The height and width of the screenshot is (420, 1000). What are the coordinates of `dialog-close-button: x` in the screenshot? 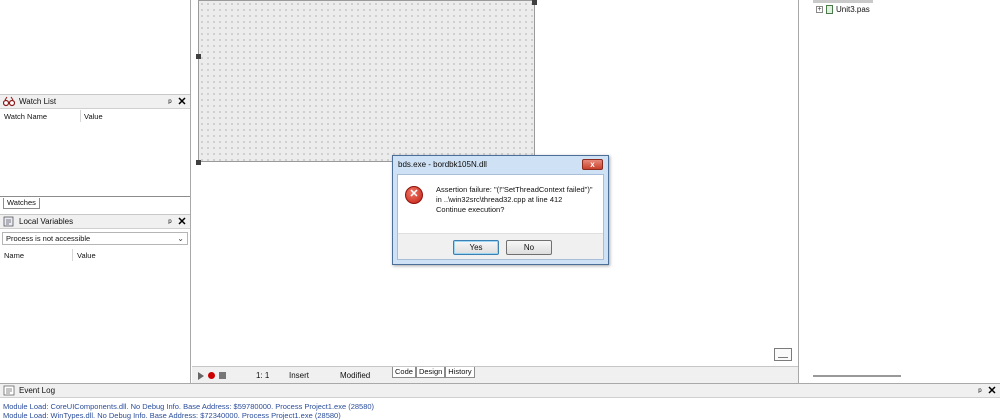 It's located at (592, 164).